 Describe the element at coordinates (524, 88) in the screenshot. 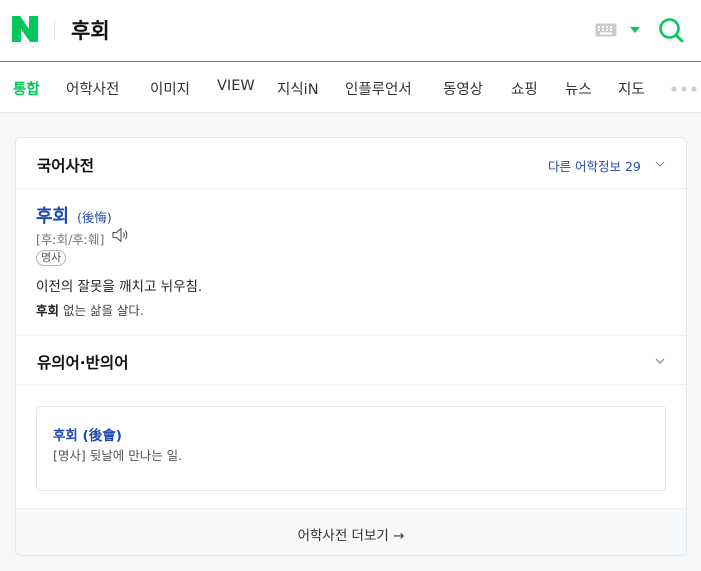

I see `tab-shopping: 쇼핑` at that location.